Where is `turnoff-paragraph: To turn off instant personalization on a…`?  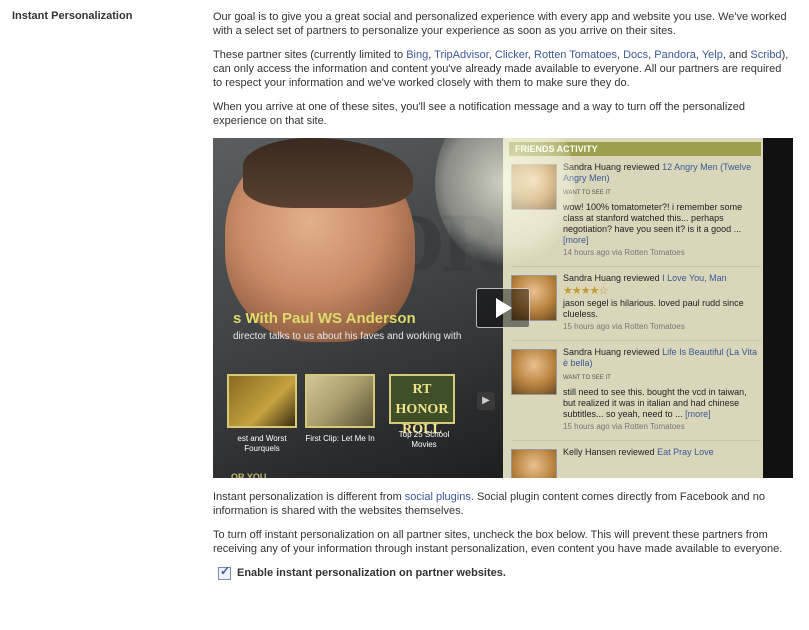
turnoff-paragraph: To turn off instant personalization on a… is located at coordinates (498, 542).